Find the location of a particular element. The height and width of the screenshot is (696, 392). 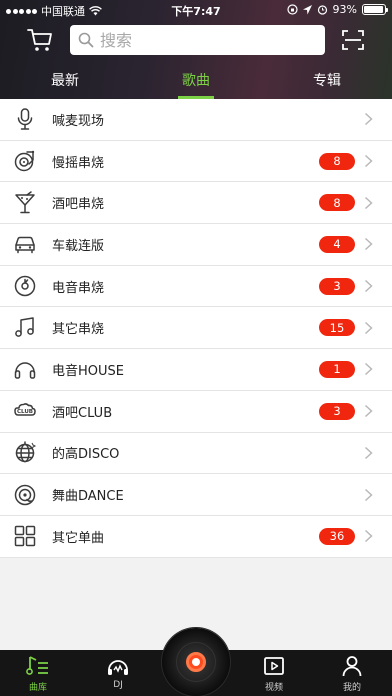

location-icon is located at coordinates (307, 9).